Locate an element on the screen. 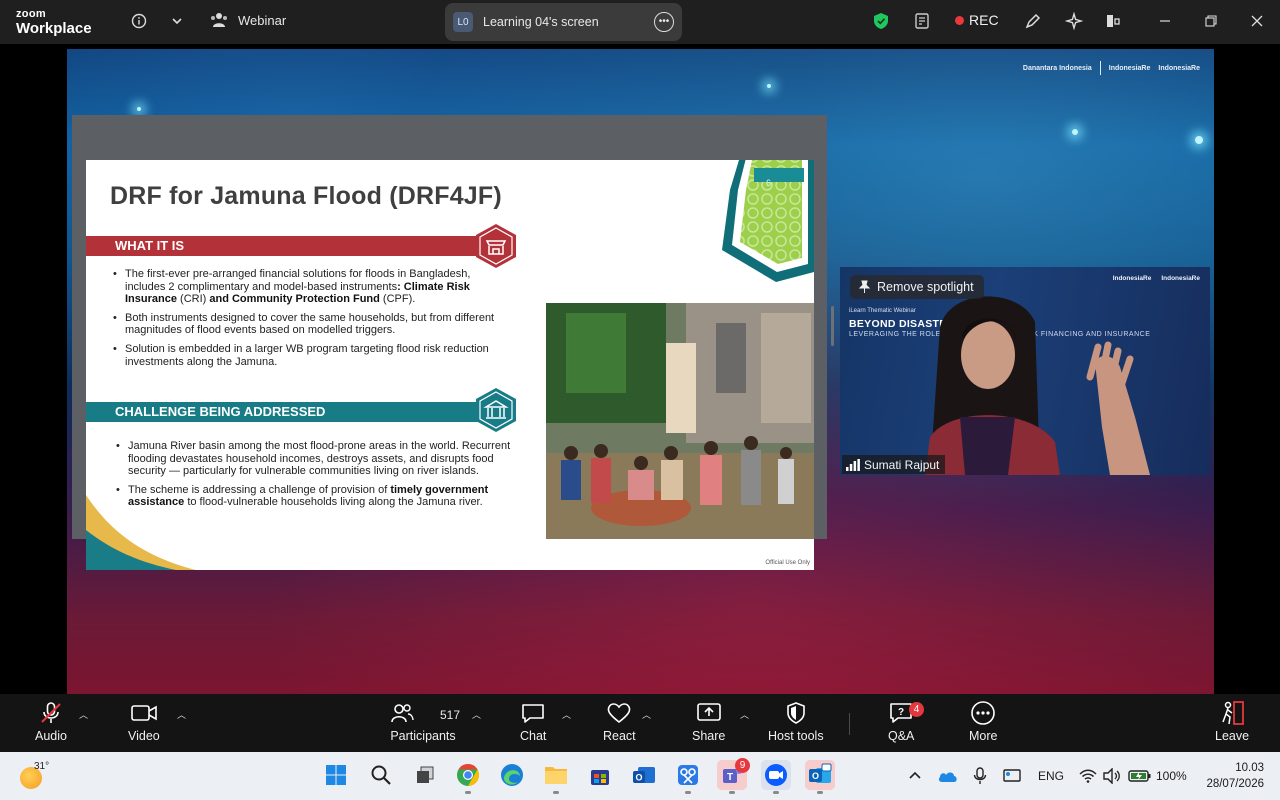  edge-icon is located at coordinates (512, 775).